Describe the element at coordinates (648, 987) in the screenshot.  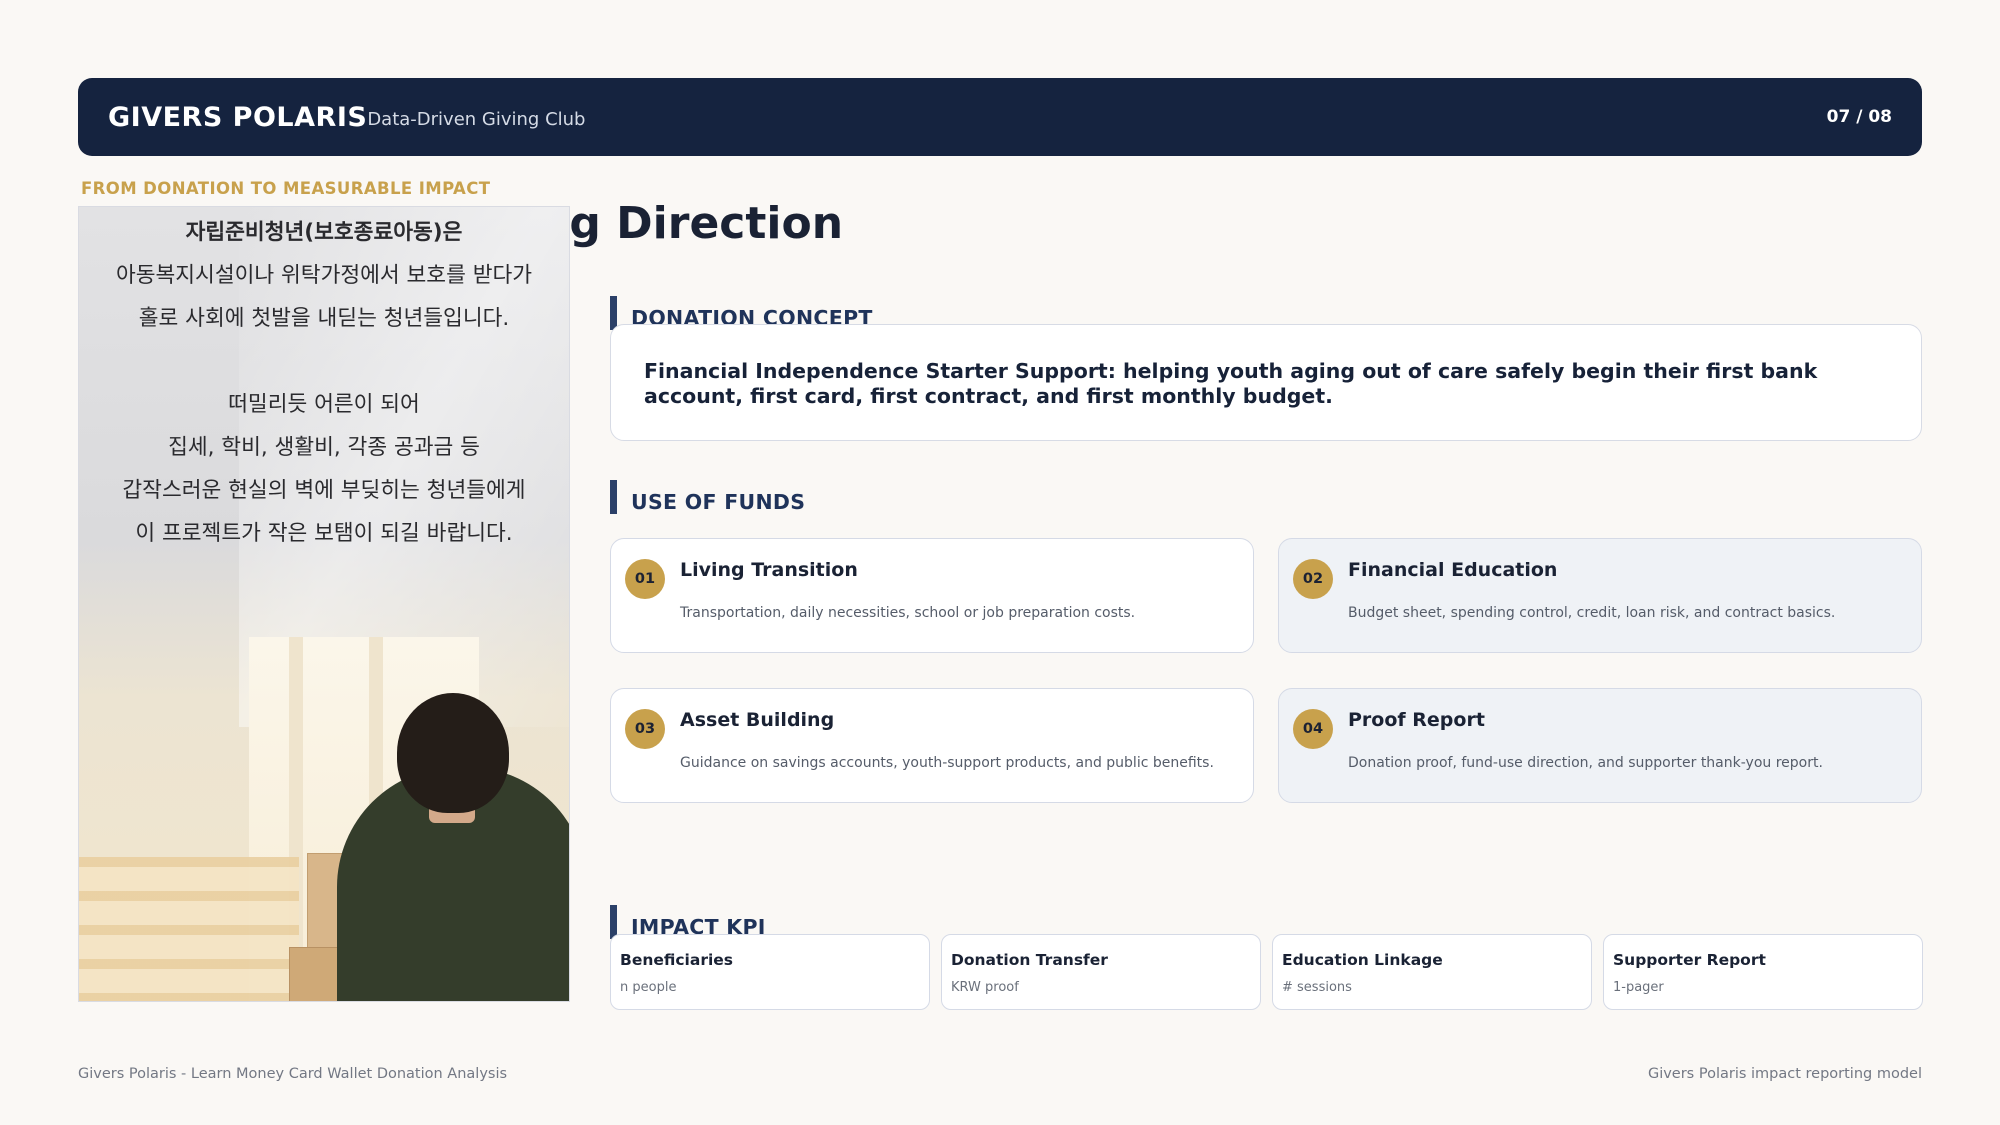
I see `kpi-value: n people` at that location.